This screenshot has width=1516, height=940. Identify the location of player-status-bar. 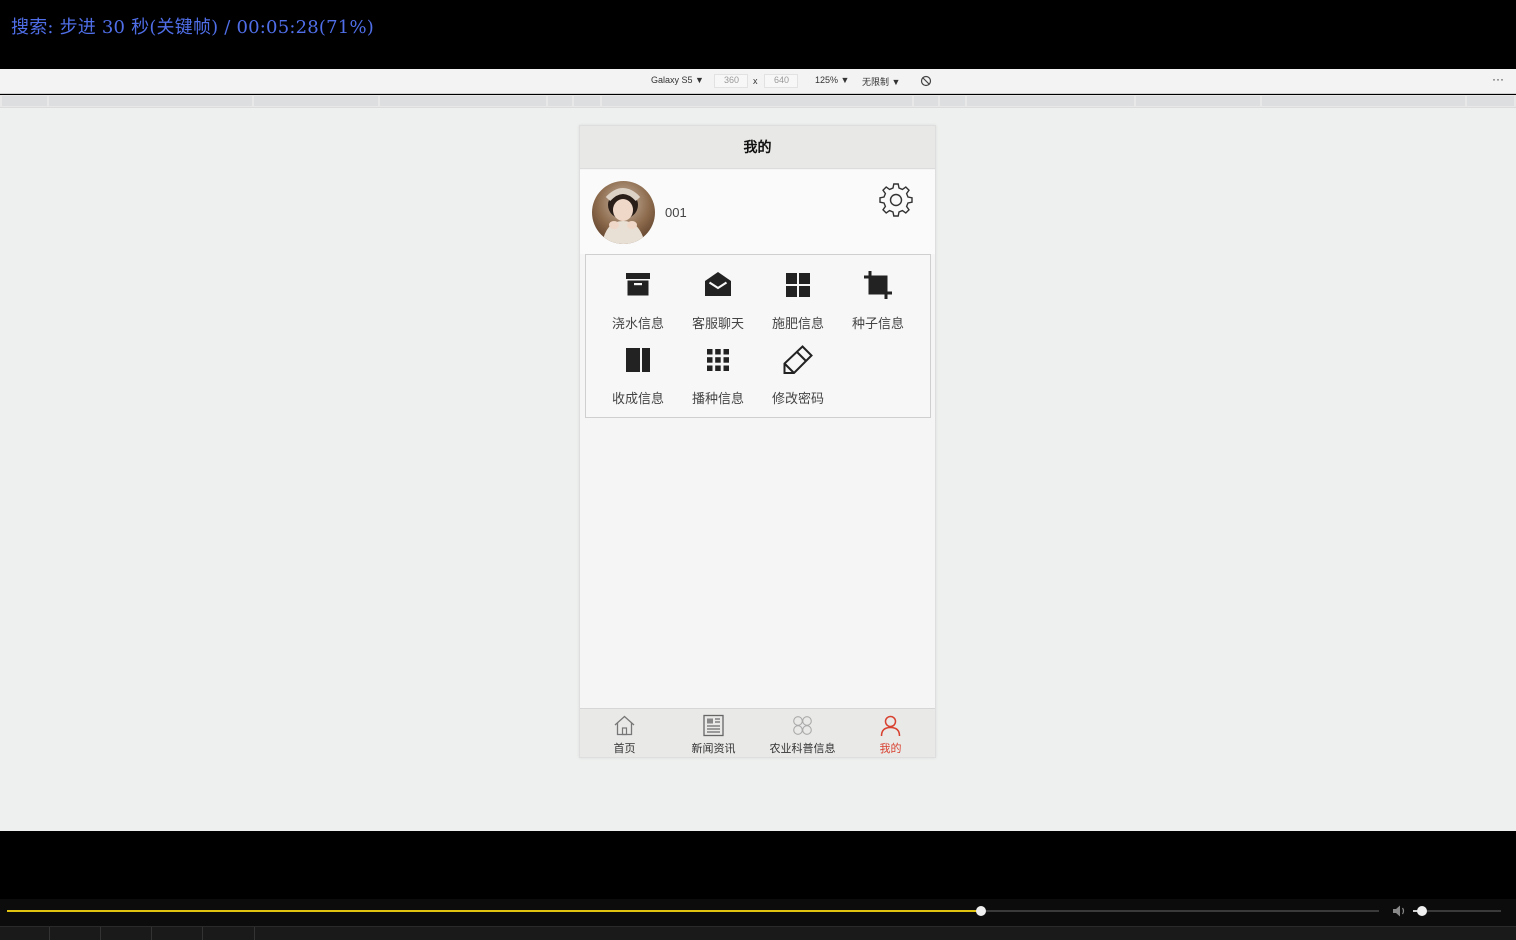
(758, 933).